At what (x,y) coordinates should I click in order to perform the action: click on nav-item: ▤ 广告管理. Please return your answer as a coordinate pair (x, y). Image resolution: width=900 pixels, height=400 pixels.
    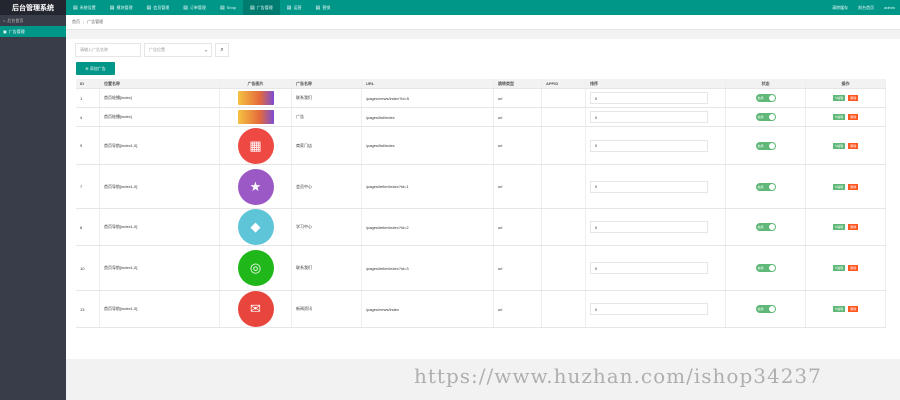
    Looking at the image, I should click on (261, 7).